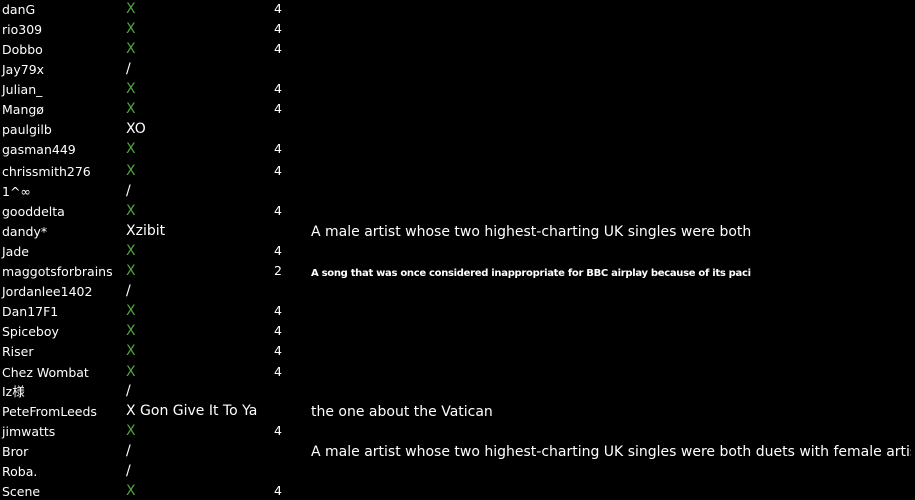  What do you see at coordinates (25, 231) in the screenshot?
I see `player-name: dandy*` at bounding box center [25, 231].